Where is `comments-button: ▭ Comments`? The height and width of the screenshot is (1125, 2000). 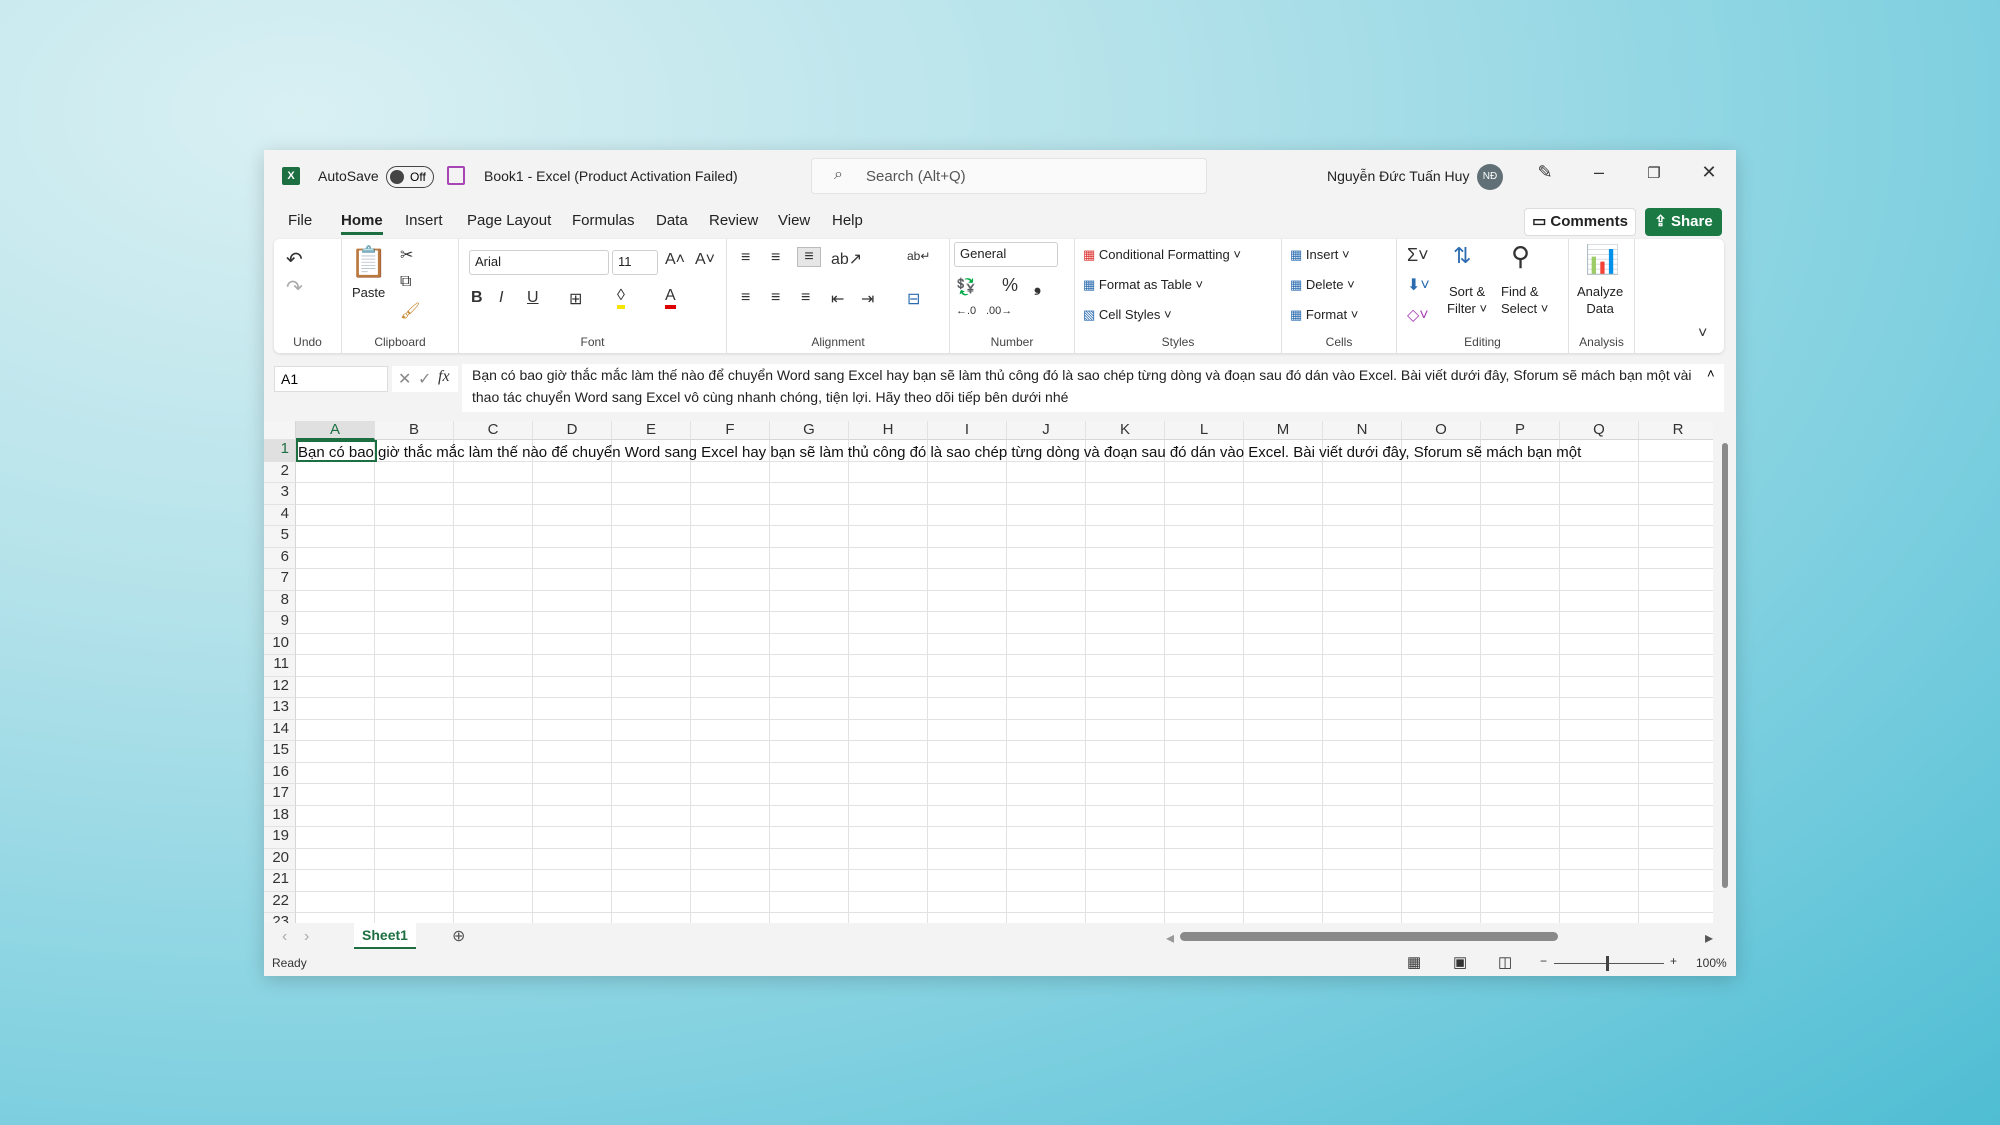 comments-button: ▭ Comments is located at coordinates (1580, 222).